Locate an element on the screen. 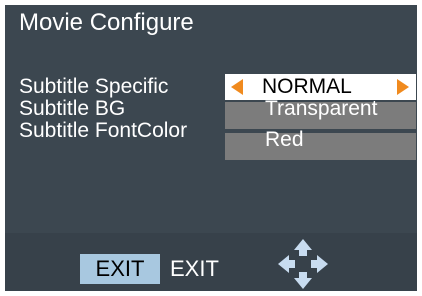 This screenshot has width=422, height=296. setting-subtitle-bg: Transparent is located at coordinates (320, 113).